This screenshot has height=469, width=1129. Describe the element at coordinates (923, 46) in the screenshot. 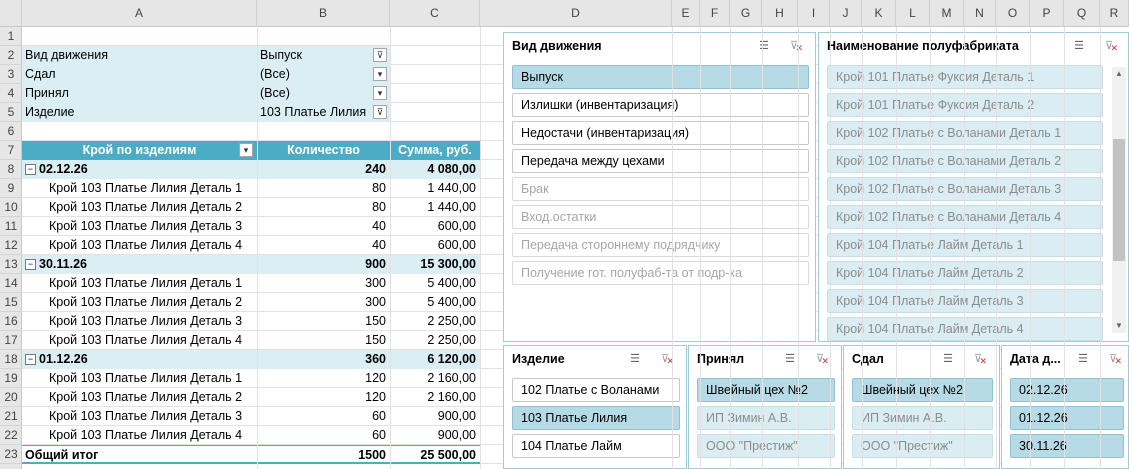

I see `slicer-title: Наименование полуфабриката` at that location.